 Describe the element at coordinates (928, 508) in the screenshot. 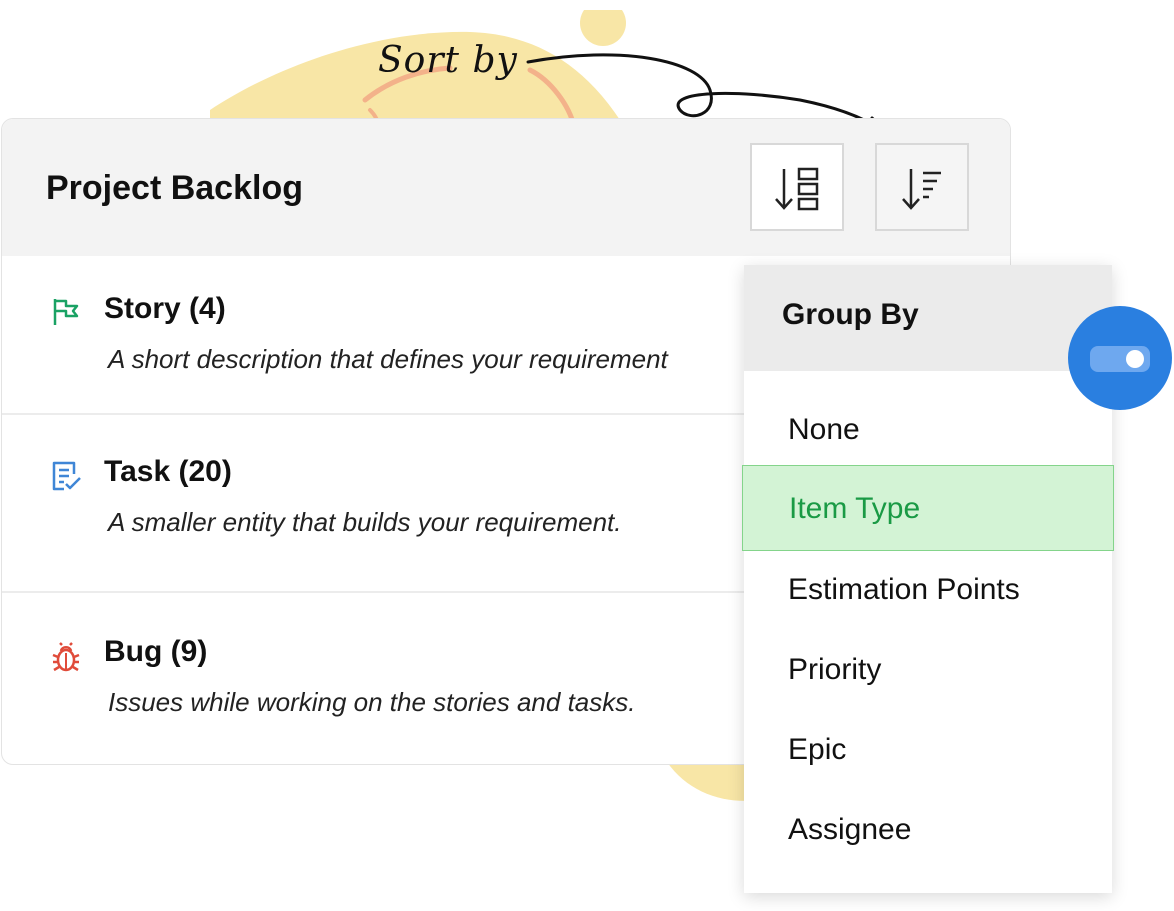

I see `option-item-type: Item Type` at that location.